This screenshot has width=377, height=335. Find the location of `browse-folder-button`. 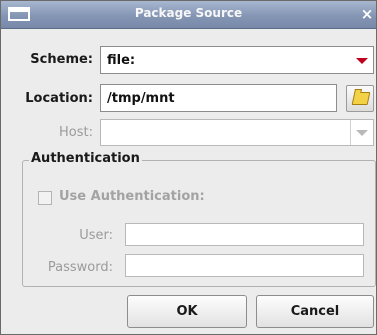

browse-folder-button is located at coordinates (360, 98).